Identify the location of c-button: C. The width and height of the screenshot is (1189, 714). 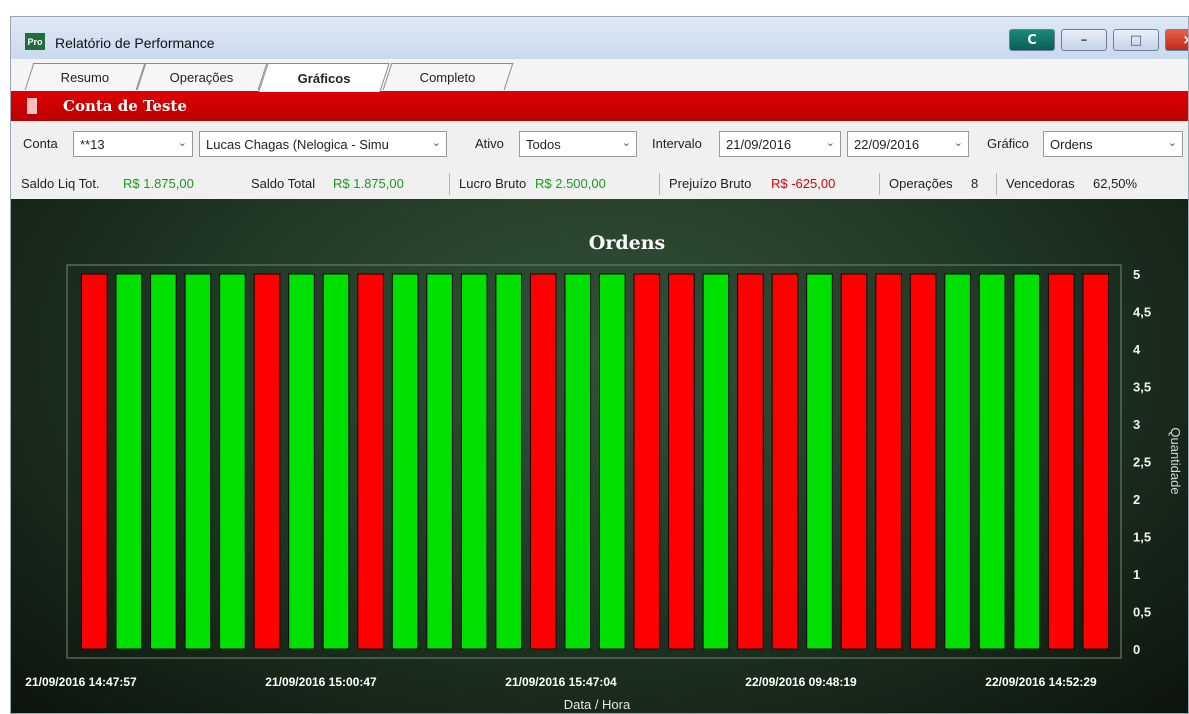
(1032, 40).